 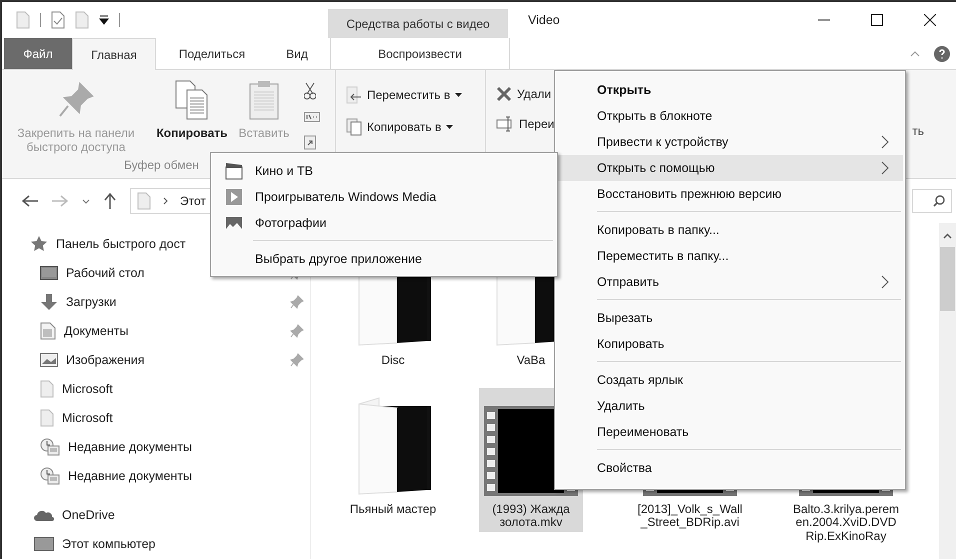 What do you see at coordinates (730, 318) in the screenshot?
I see `menu-item: Вырезать` at bounding box center [730, 318].